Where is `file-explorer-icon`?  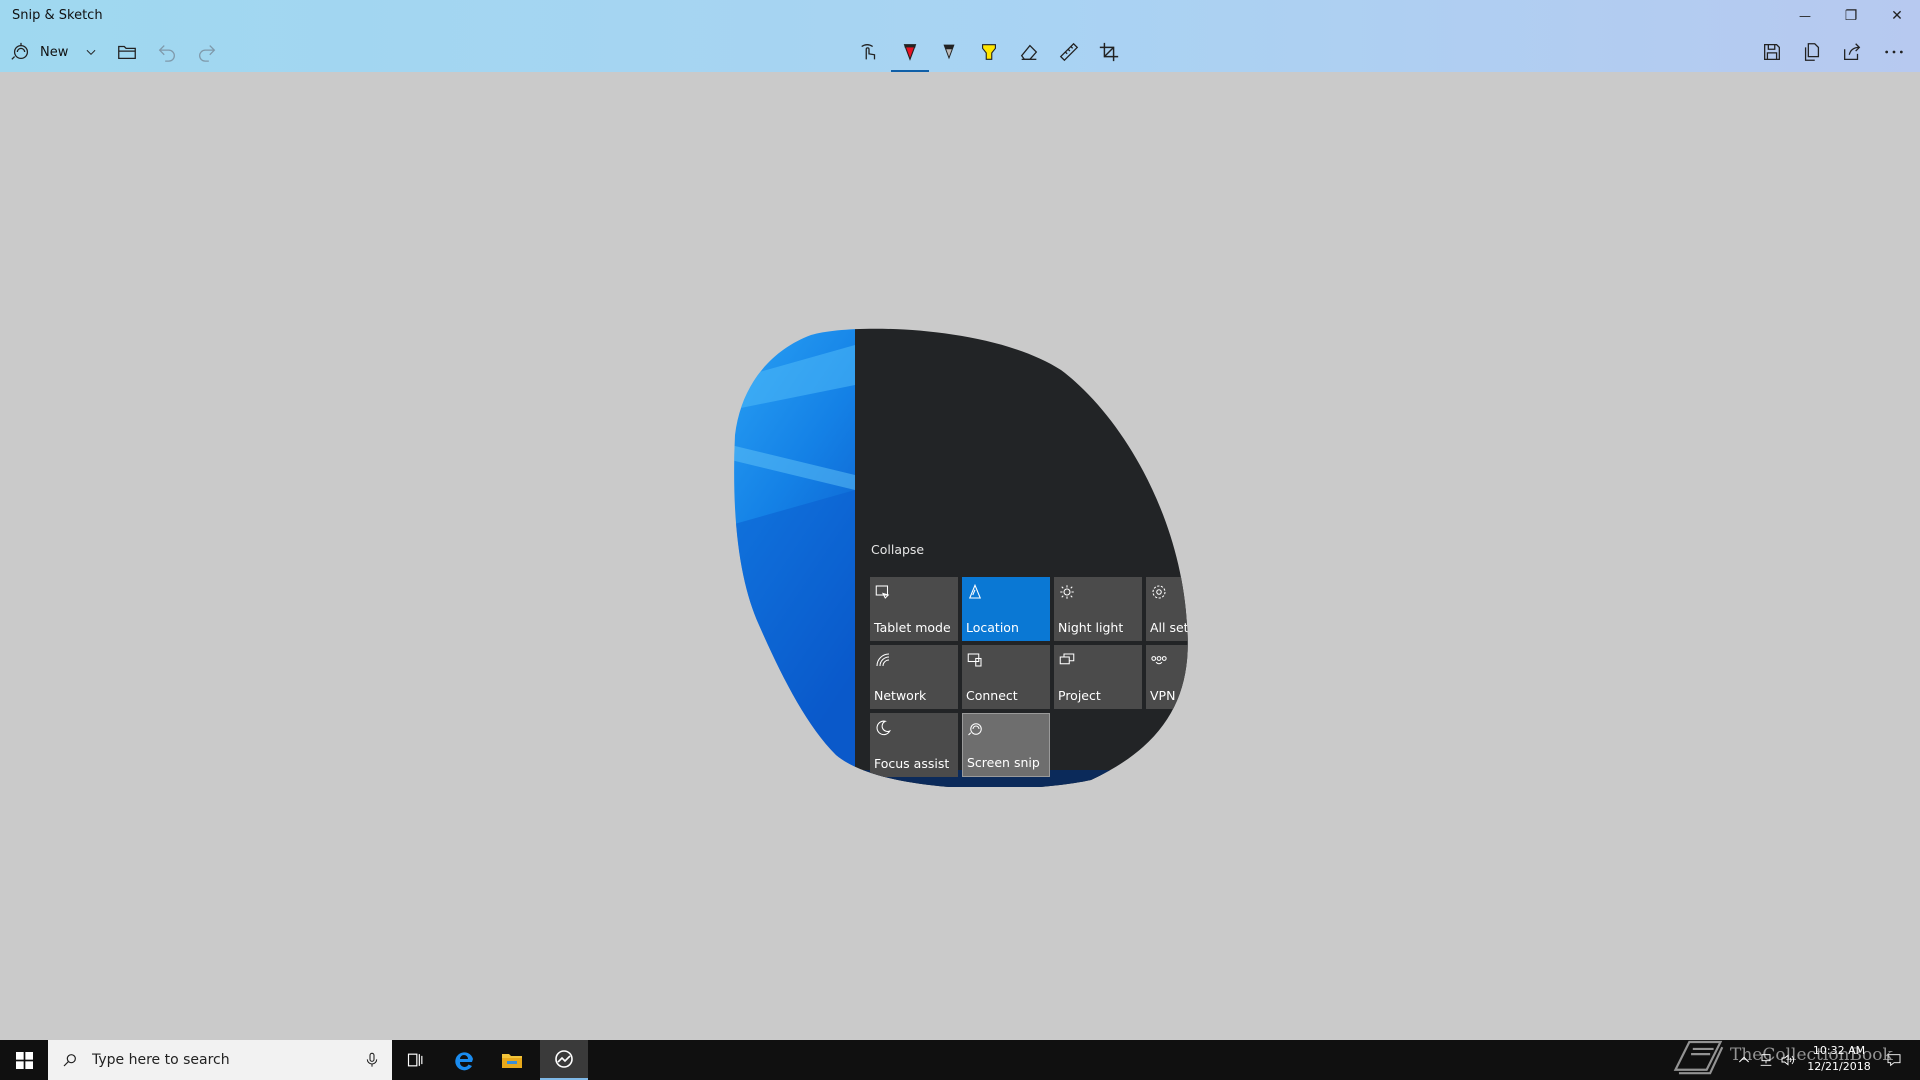
file-explorer-icon is located at coordinates (512, 1061).